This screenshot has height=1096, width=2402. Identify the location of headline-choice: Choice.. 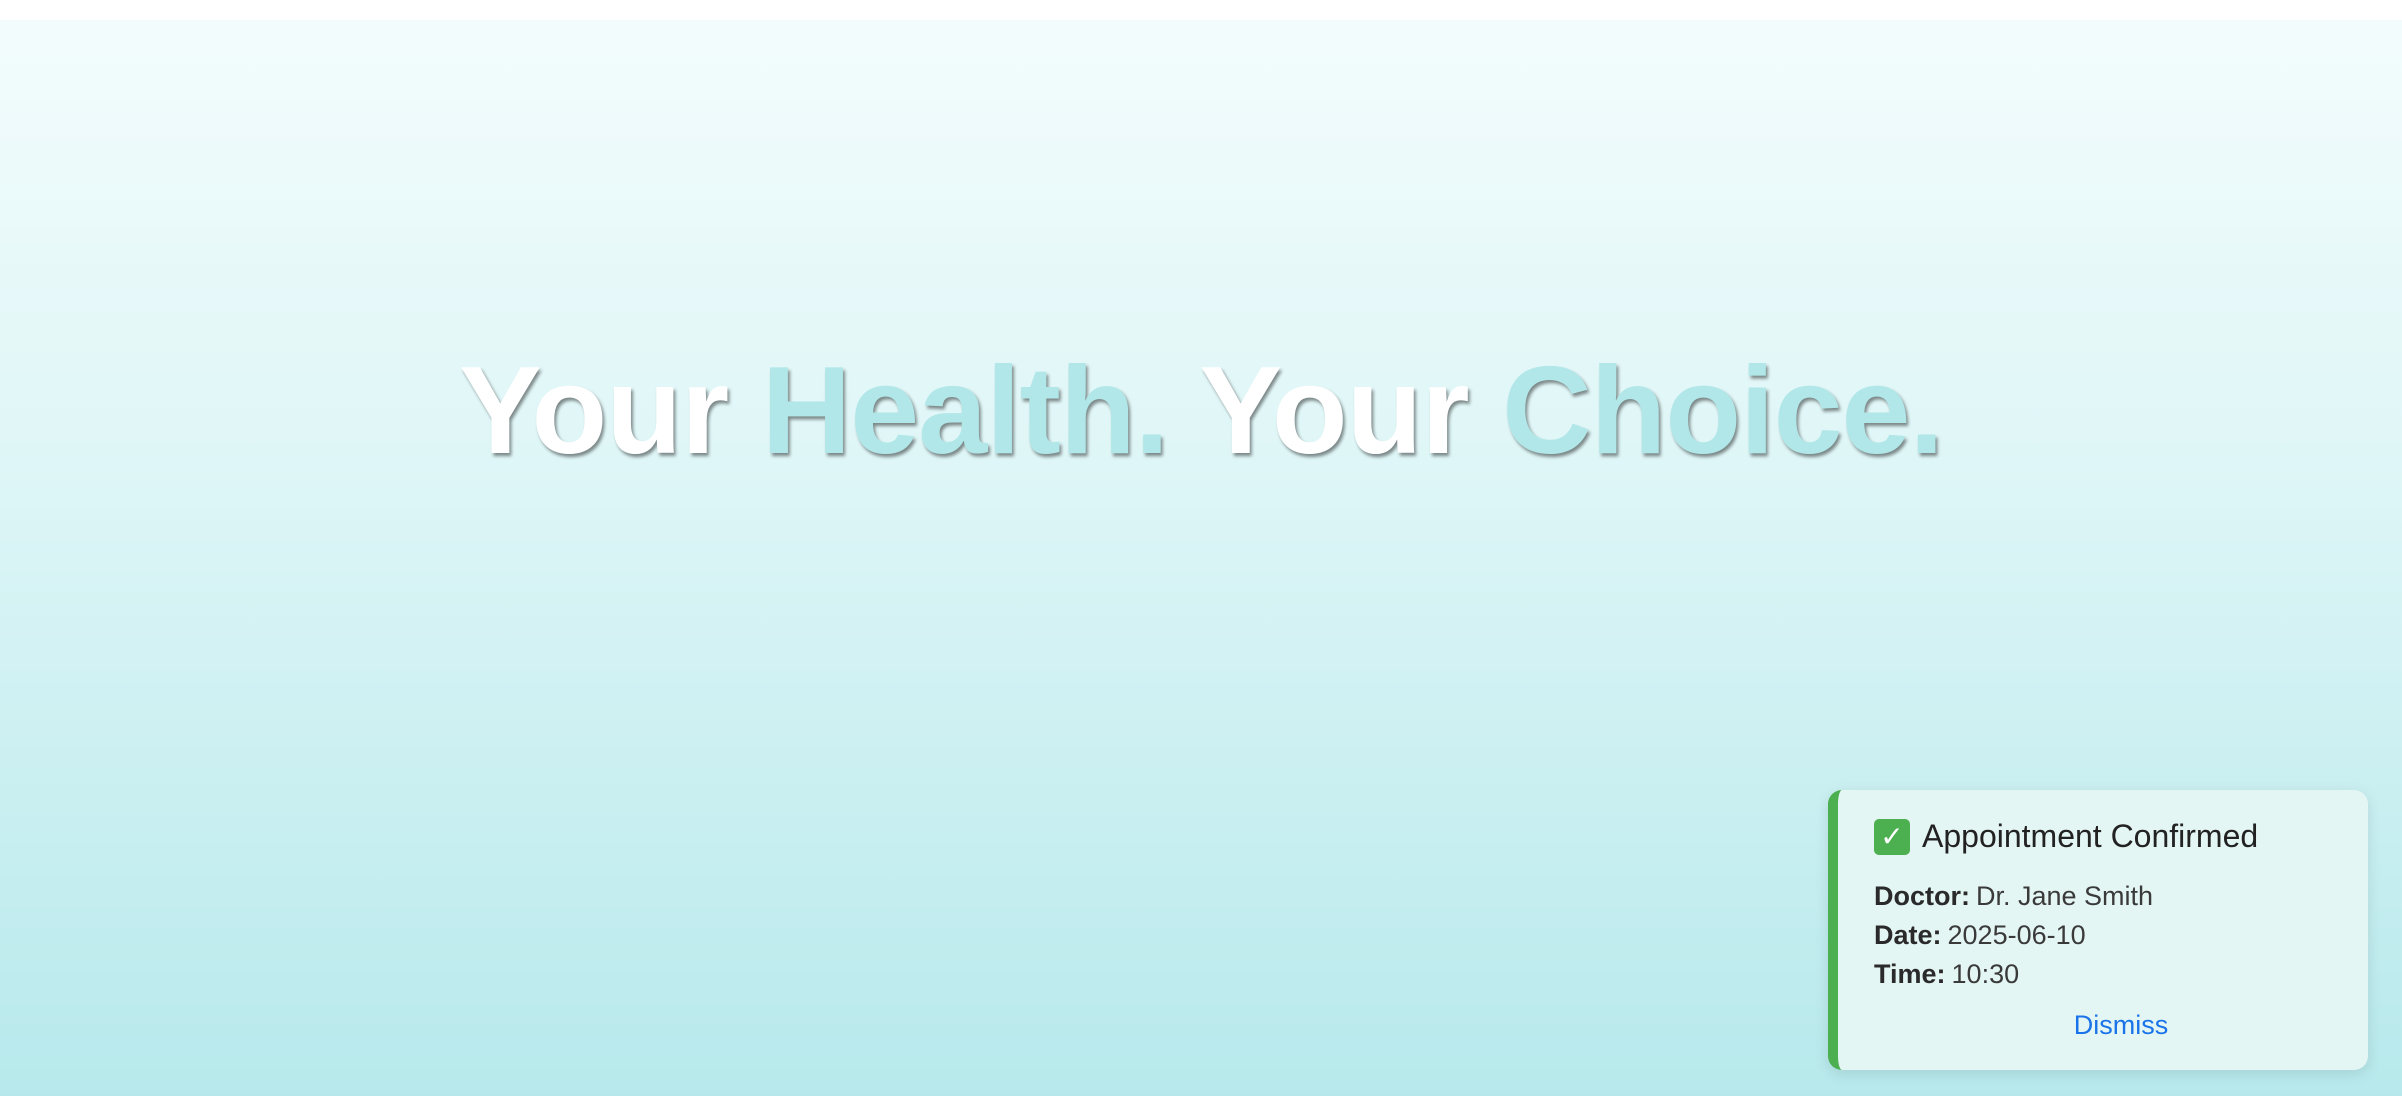
(1723, 411).